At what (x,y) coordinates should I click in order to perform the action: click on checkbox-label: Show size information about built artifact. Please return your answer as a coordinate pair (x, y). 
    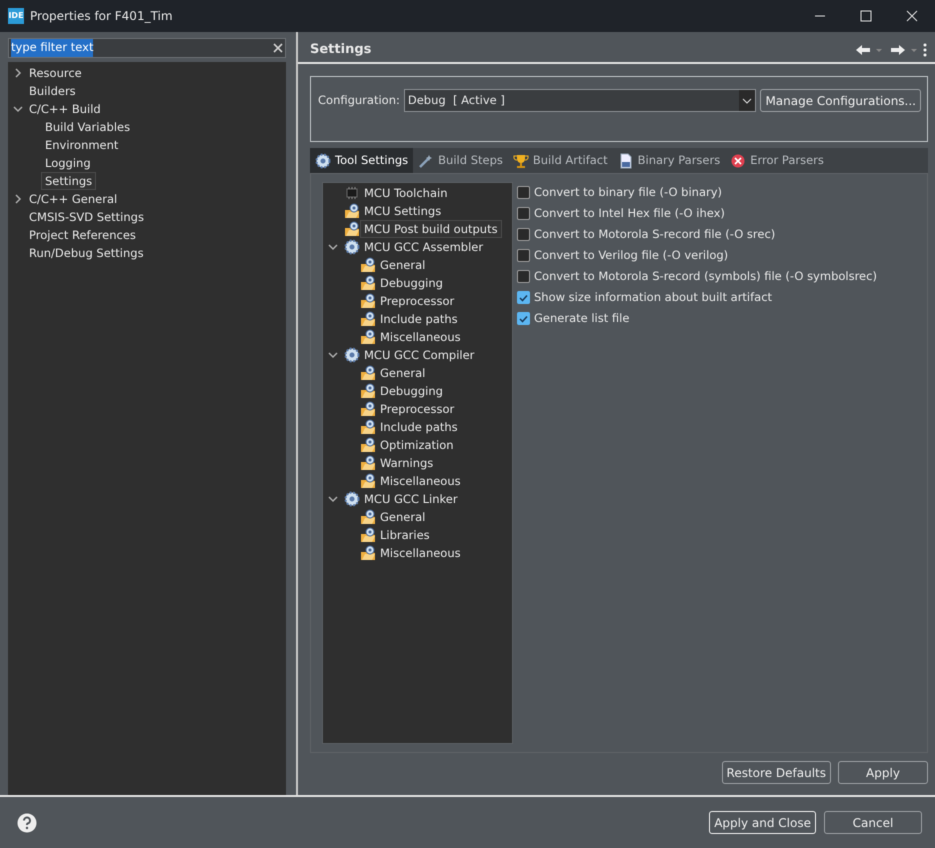
    Looking at the image, I should click on (653, 297).